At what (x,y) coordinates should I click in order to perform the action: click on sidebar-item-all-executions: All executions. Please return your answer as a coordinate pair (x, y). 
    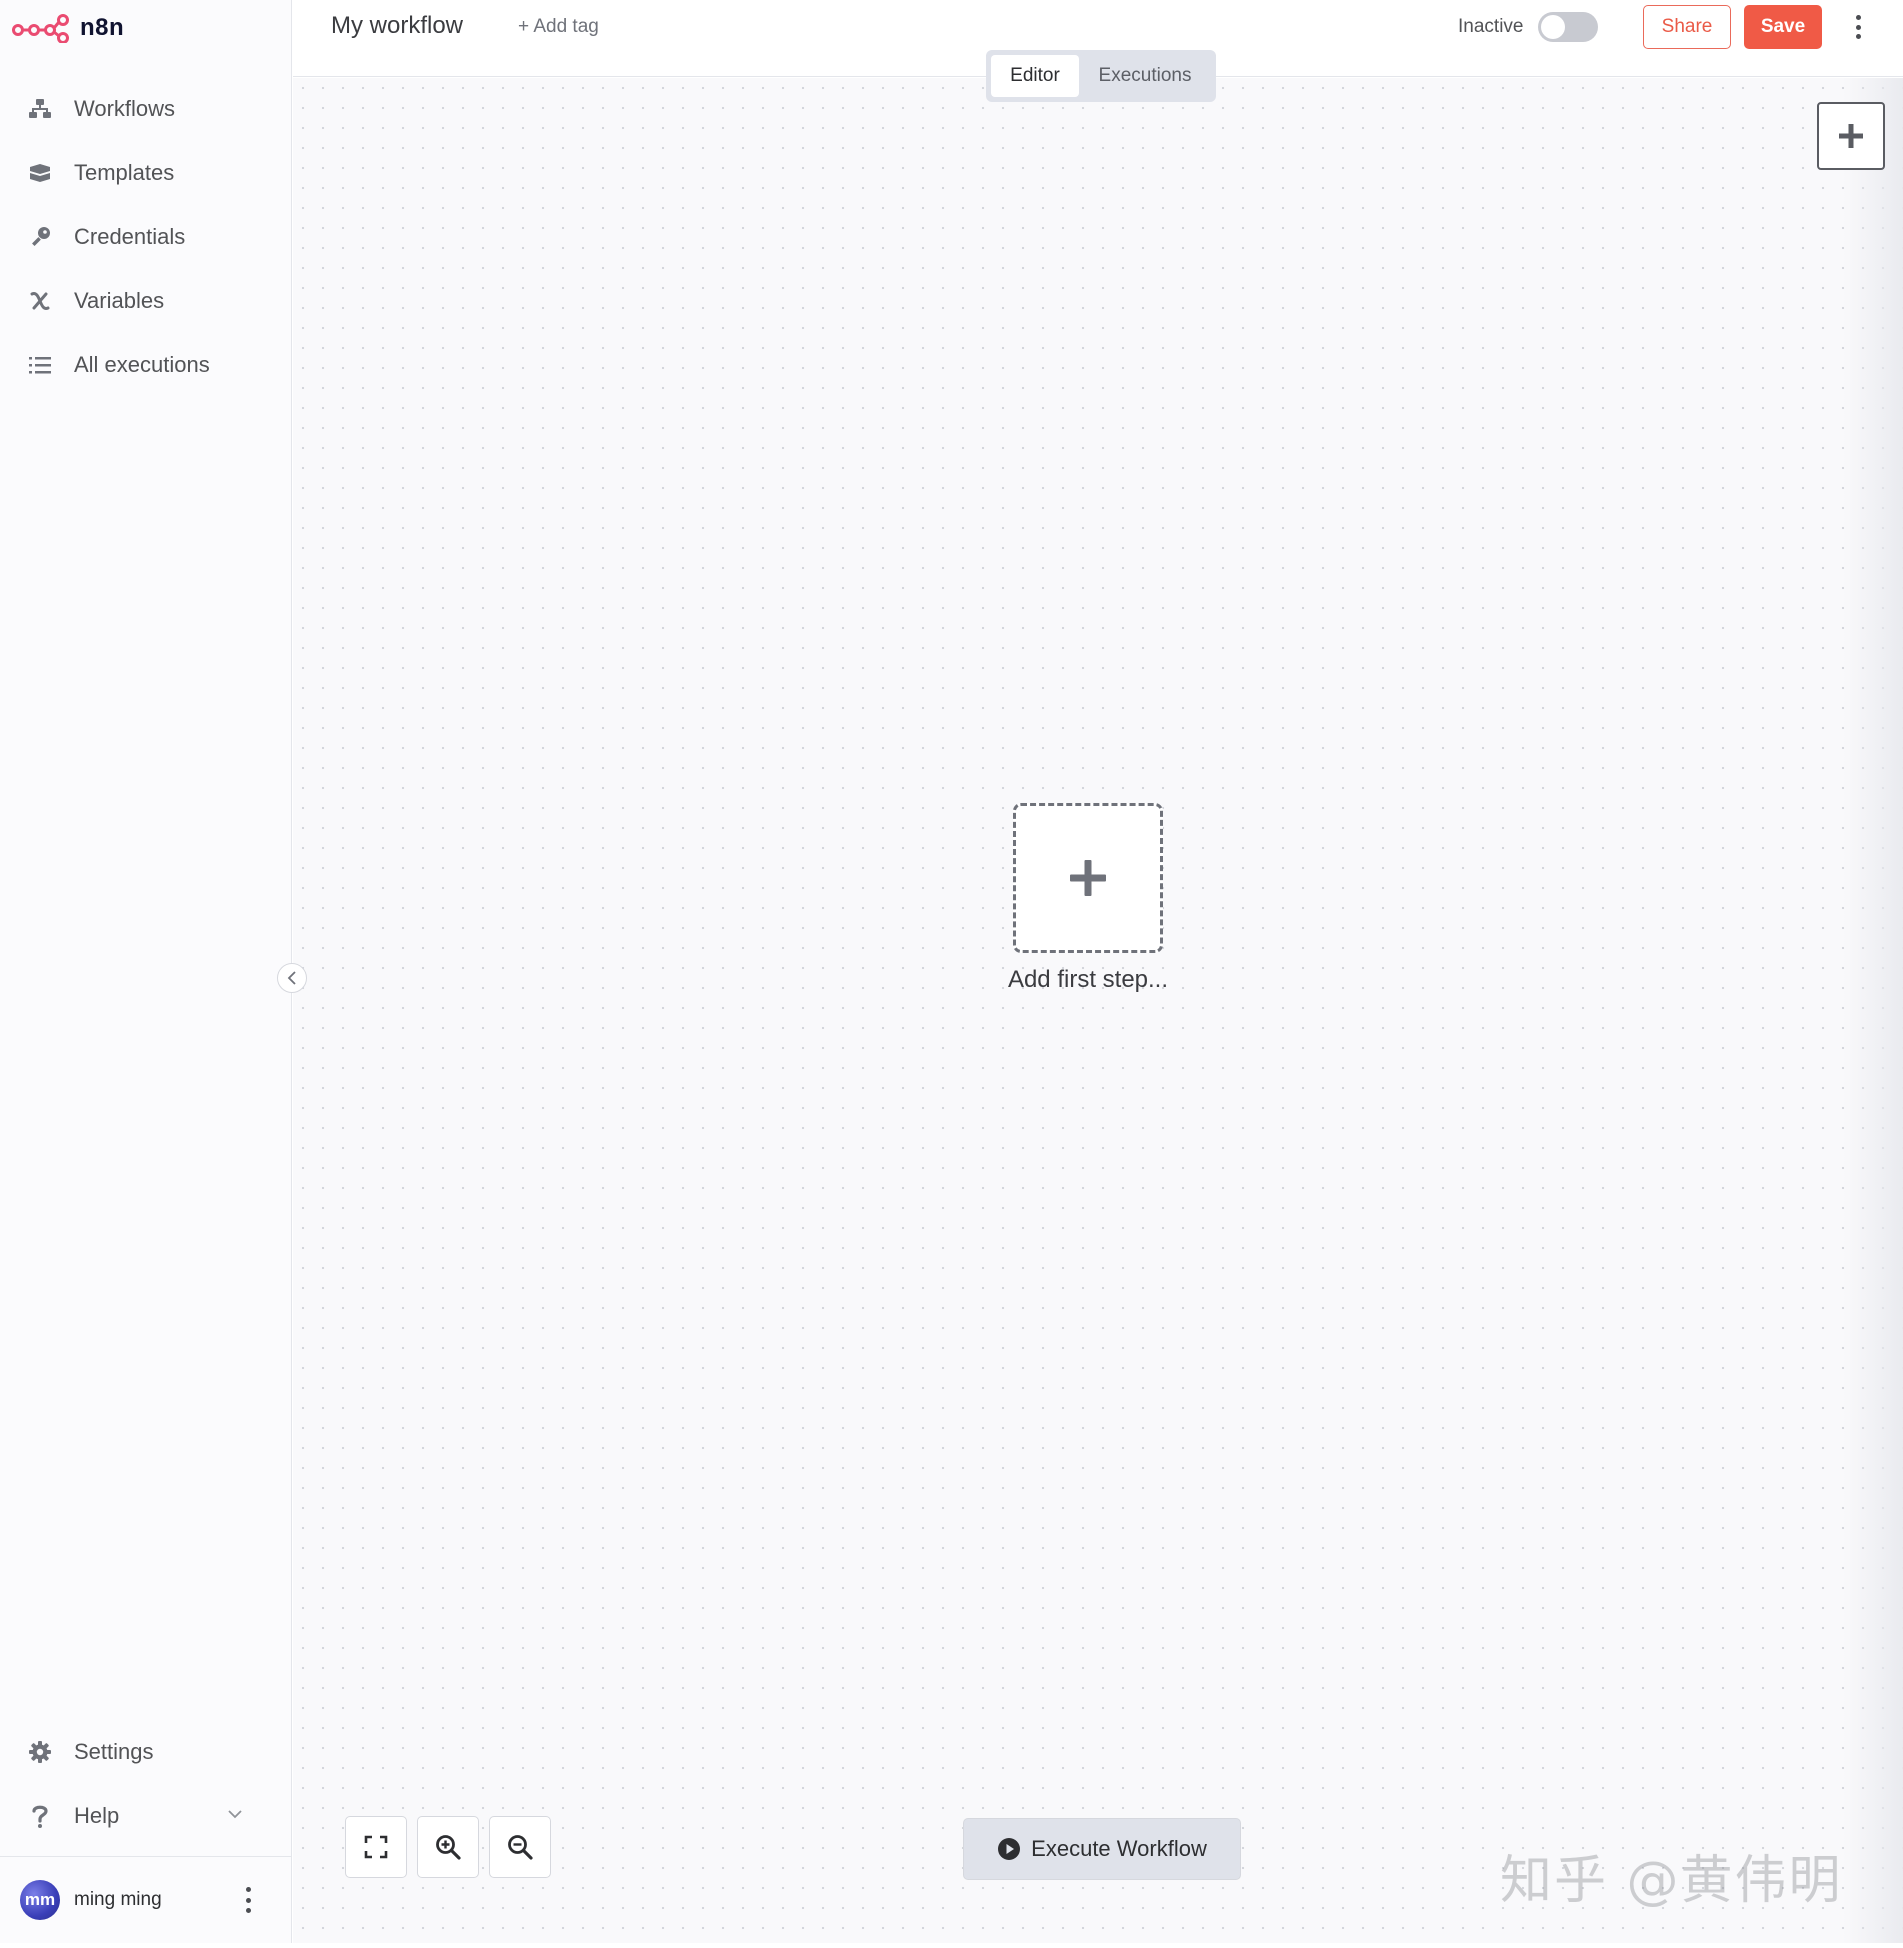
    Looking at the image, I should click on (146, 365).